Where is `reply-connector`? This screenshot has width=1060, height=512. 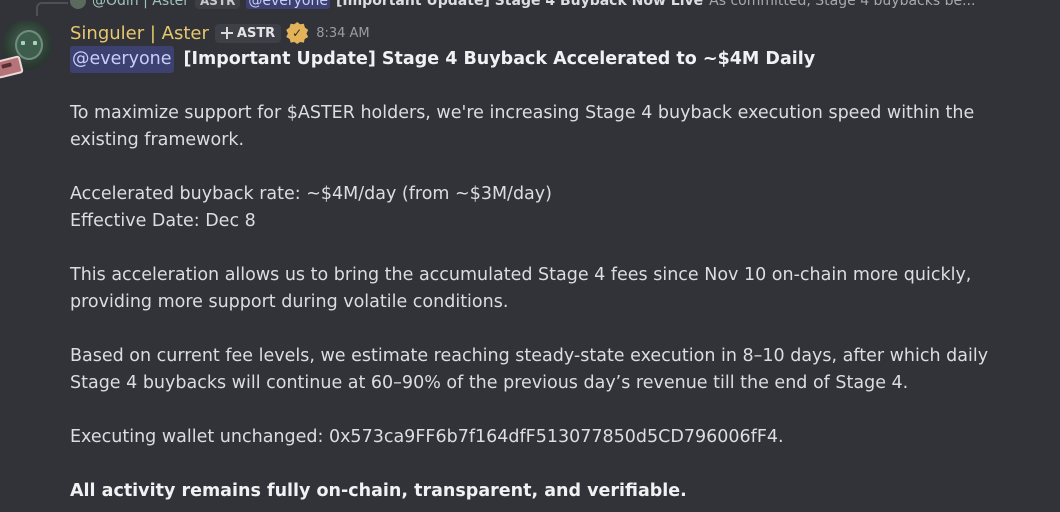 reply-connector is located at coordinates (52, 9).